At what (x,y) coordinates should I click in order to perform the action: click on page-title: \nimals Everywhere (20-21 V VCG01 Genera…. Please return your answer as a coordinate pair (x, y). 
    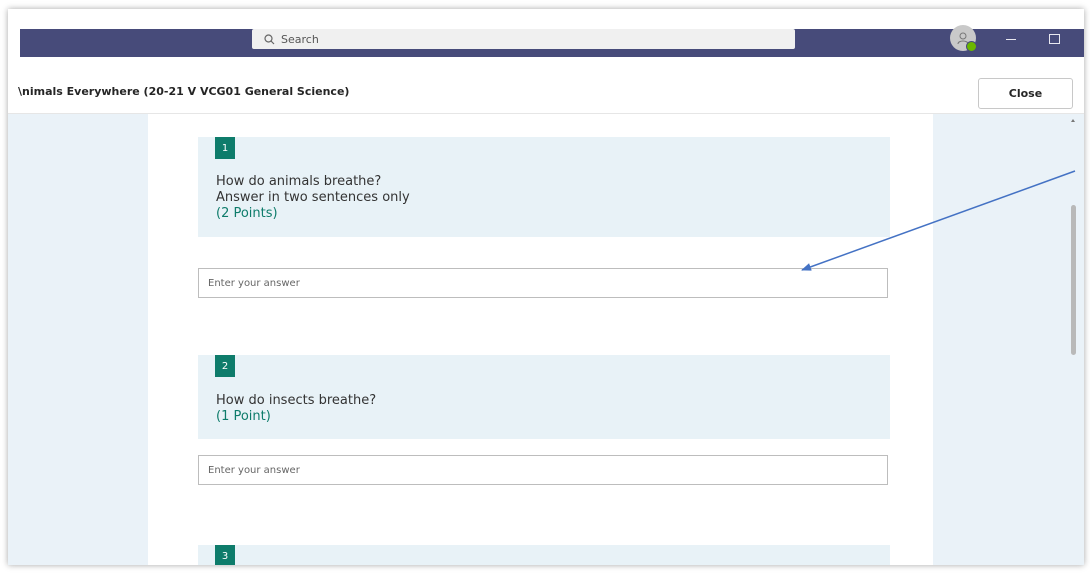
    Looking at the image, I should click on (184, 91).